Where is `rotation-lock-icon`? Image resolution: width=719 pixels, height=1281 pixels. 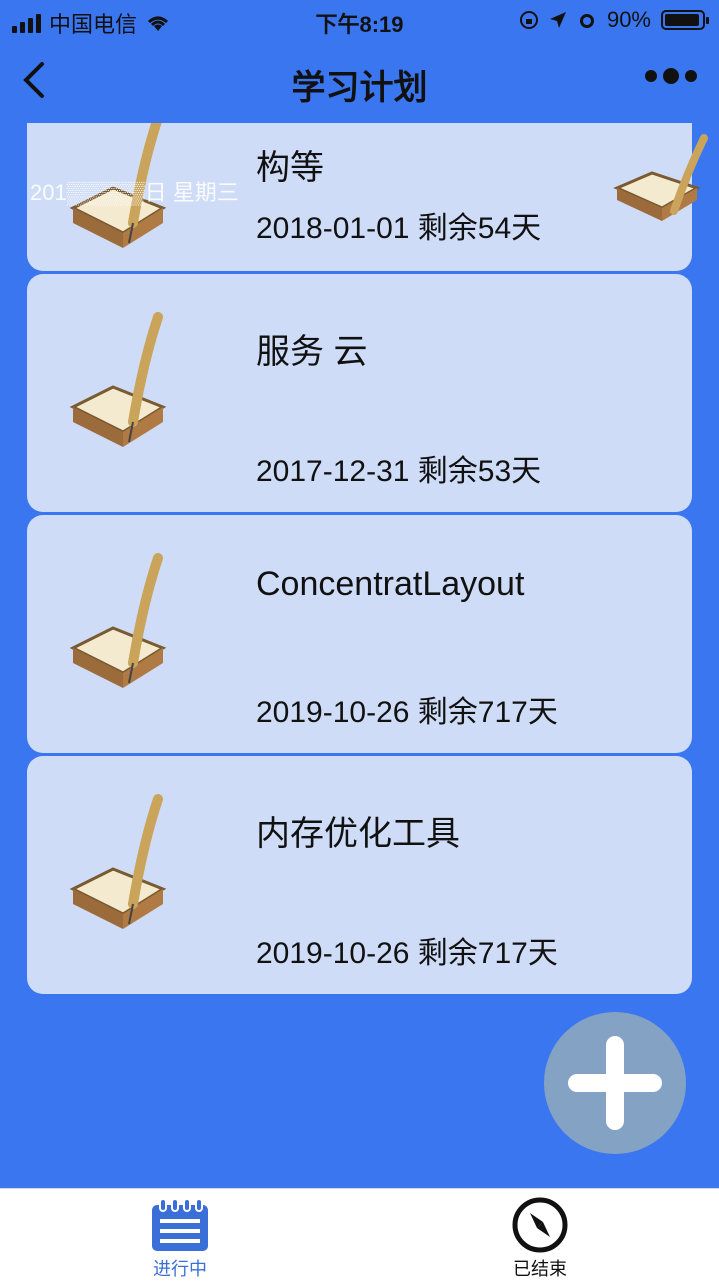 rotation-lock-icon is located at coordinates (528, 20).